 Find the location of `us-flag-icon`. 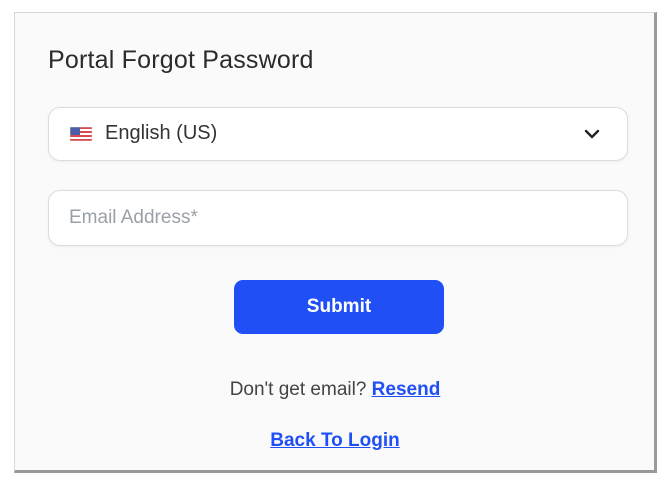

us-flag-icon is located at coordinates (81, 134).